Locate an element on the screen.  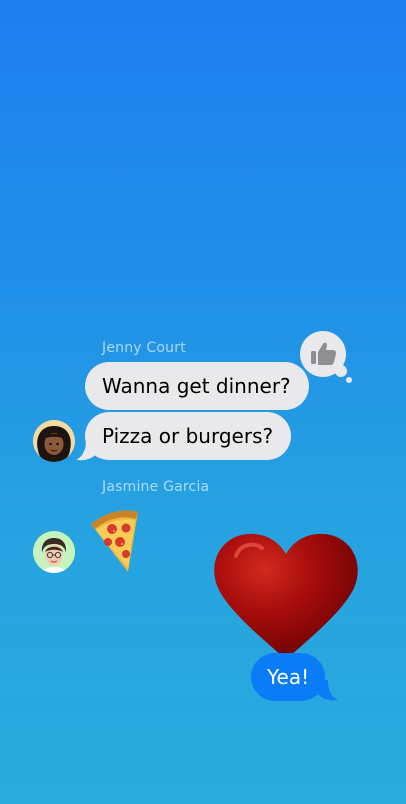
message-bubble: Pizza or burgers? is located at coordinates (188, 436).